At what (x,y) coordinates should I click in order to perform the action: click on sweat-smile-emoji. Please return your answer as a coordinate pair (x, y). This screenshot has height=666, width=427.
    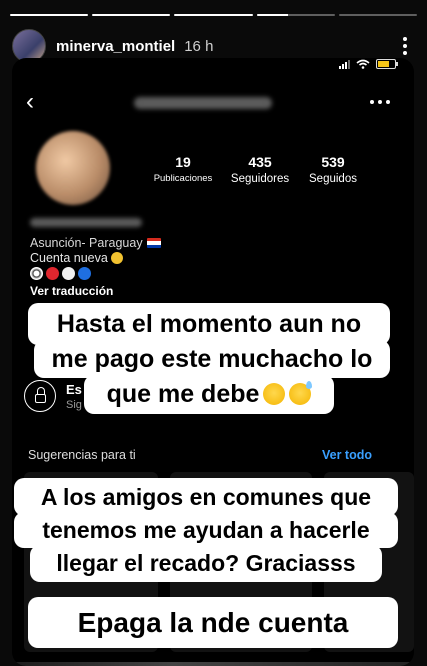
    Looking at the image, I should click on (301, 393).